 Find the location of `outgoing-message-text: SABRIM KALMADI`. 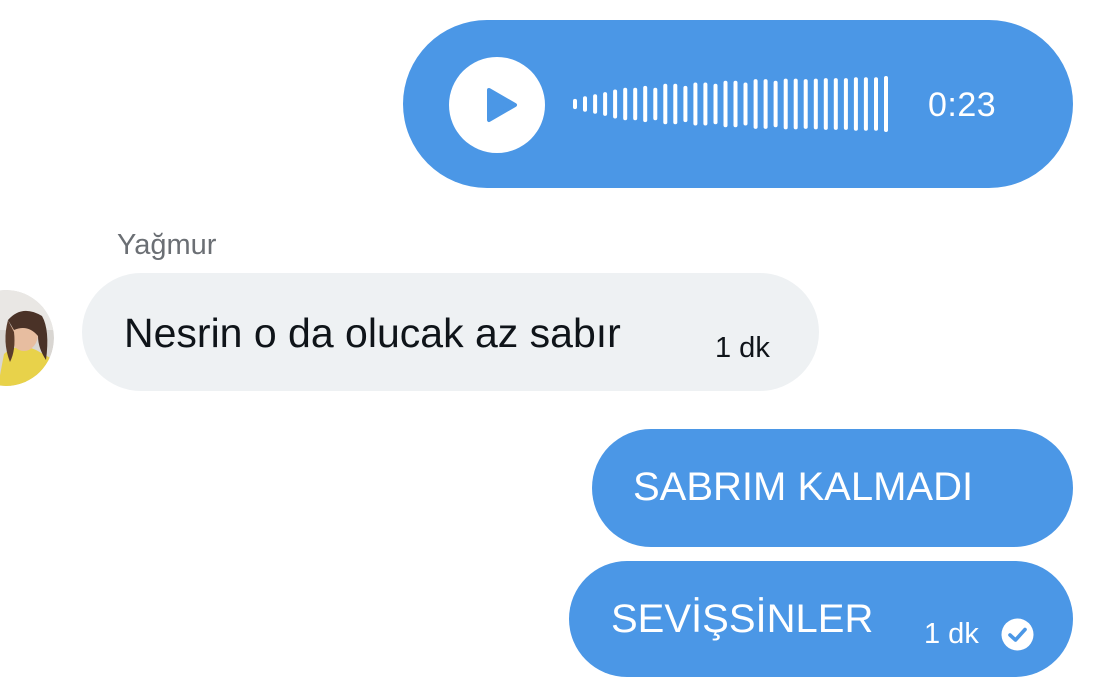

outgoing-message-text: SABRIM KALMADI is located at coordinates (803, 487).